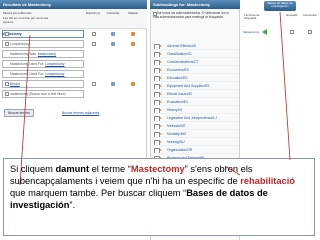 This screenshot has width=320, height=240. What do you see at coordinates (25, 110) in the screenshot?
I see `arrow-to-term` at bounding box center [25, 110].